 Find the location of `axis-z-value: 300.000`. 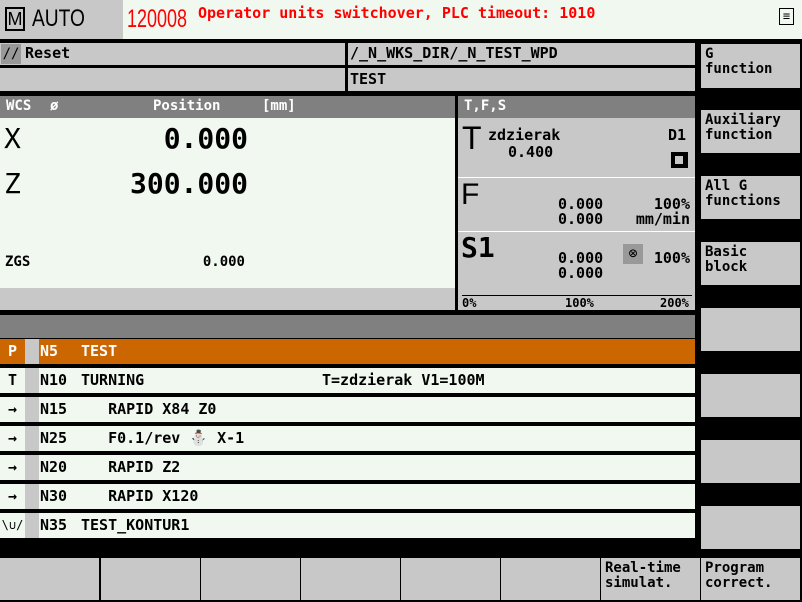

axis-z-value: 300.000 is located at coordinates (188, 183).